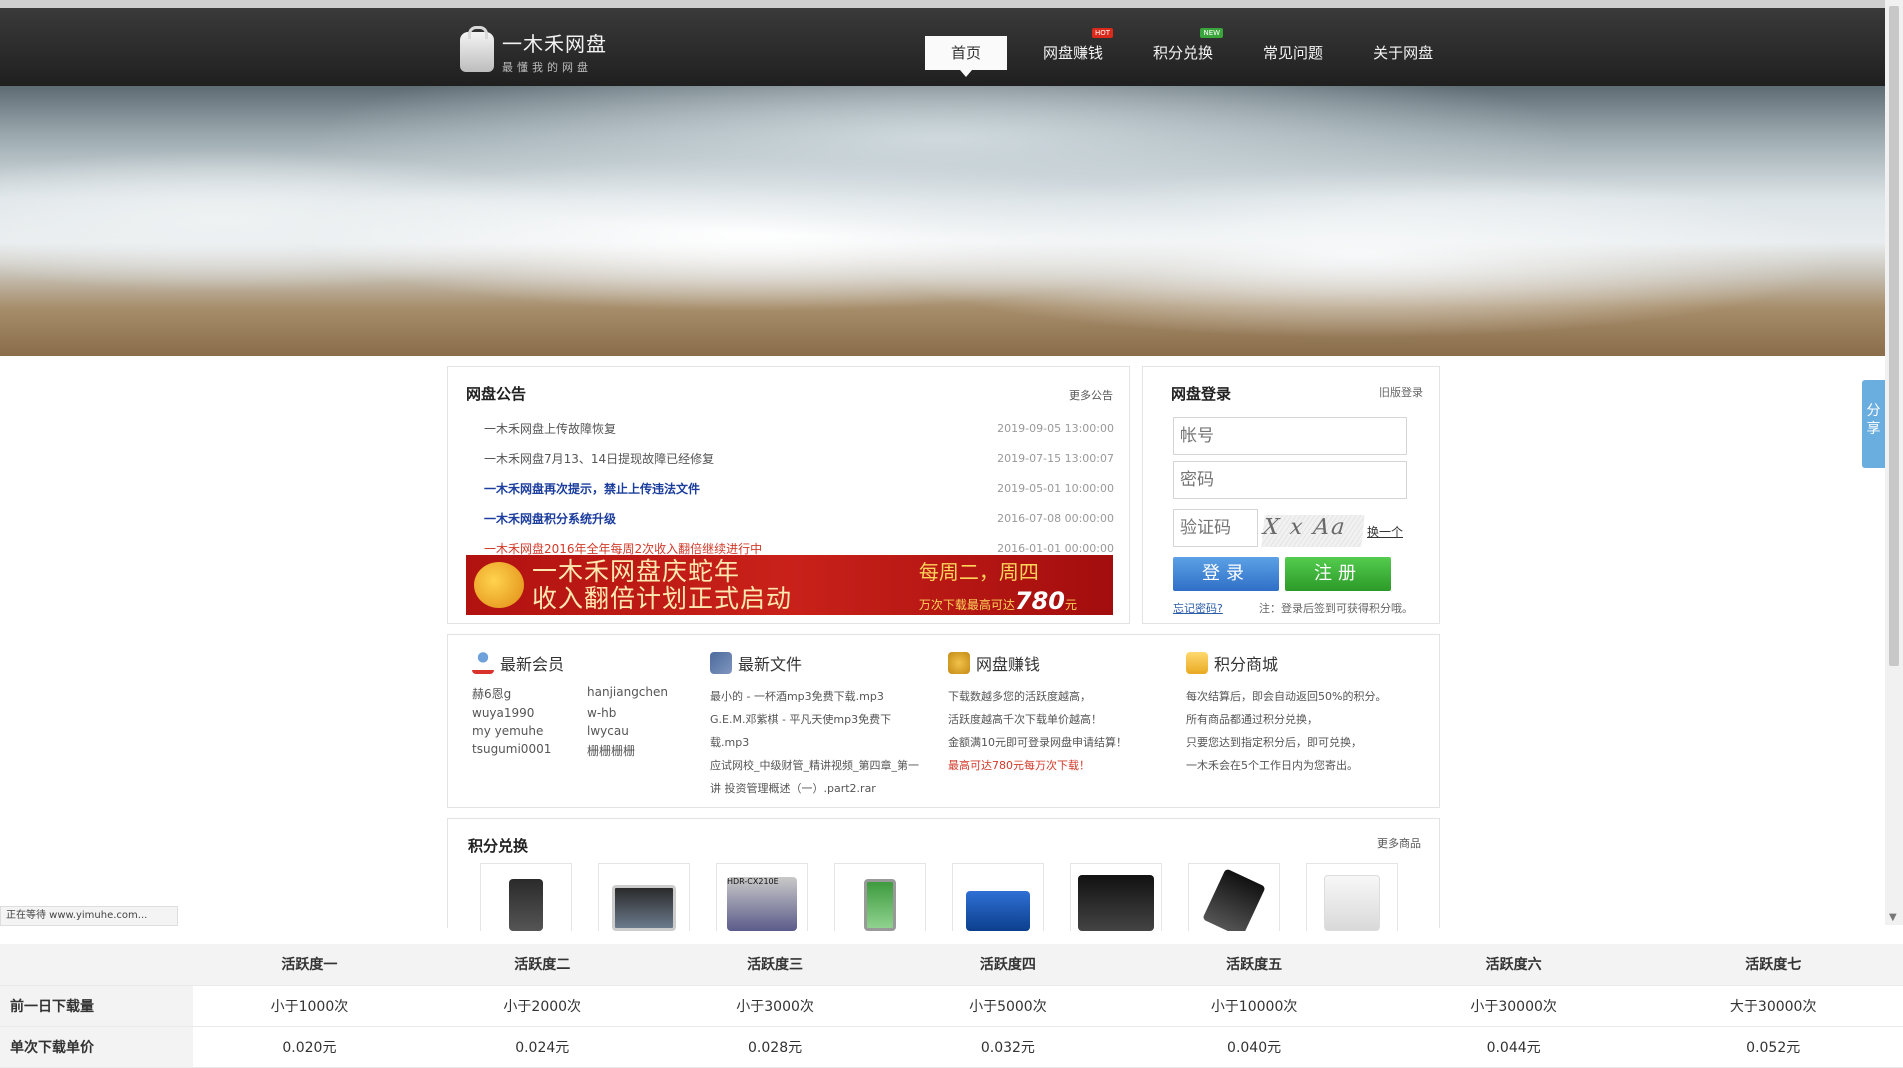 The width and height of the screenshot is (1903, 1068). I want to click on member-name: wuya1990, so click(529, 713).